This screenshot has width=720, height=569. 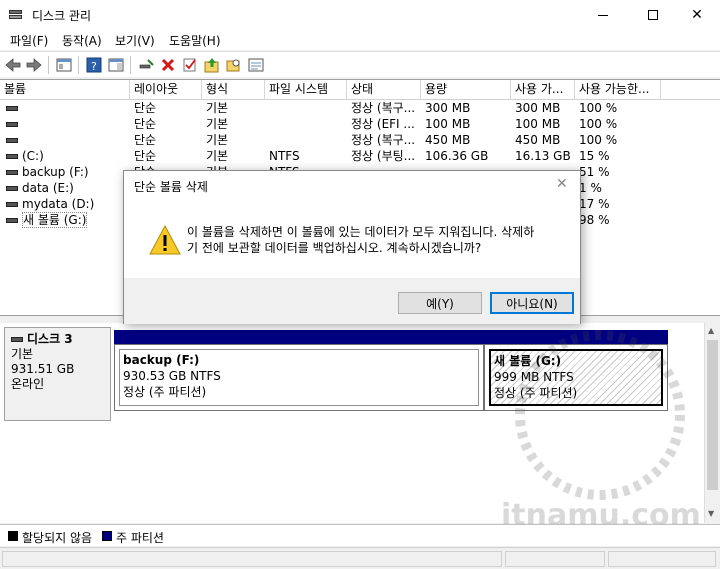 I want to click on connect-icon, so click(x=146, y=65).